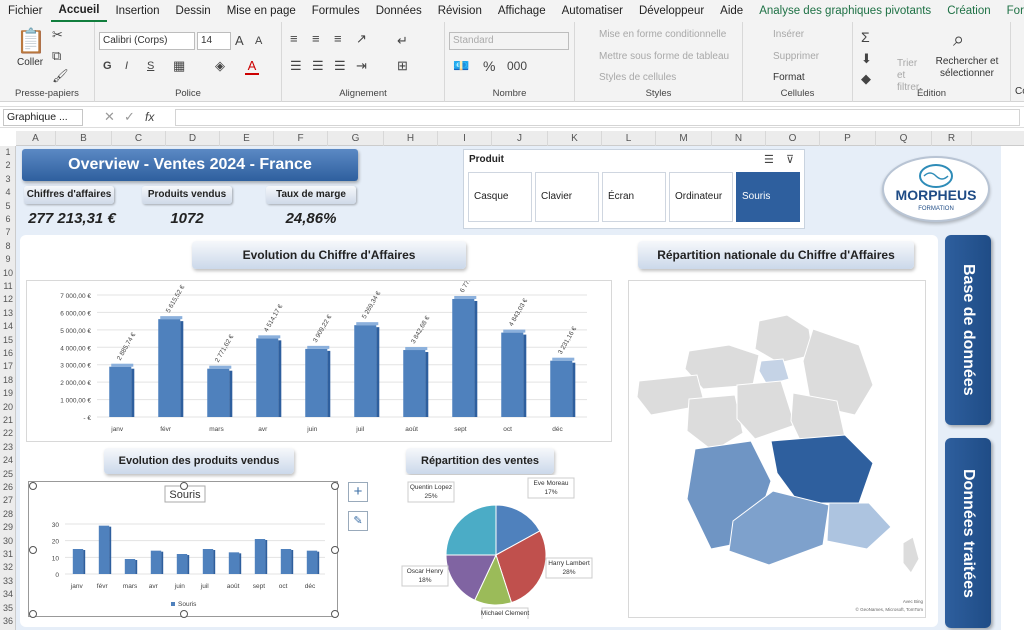  What do you see at coordinates (465, 138) in the screenshot?
I see `col-header: I` at bounding box center [465, 138].